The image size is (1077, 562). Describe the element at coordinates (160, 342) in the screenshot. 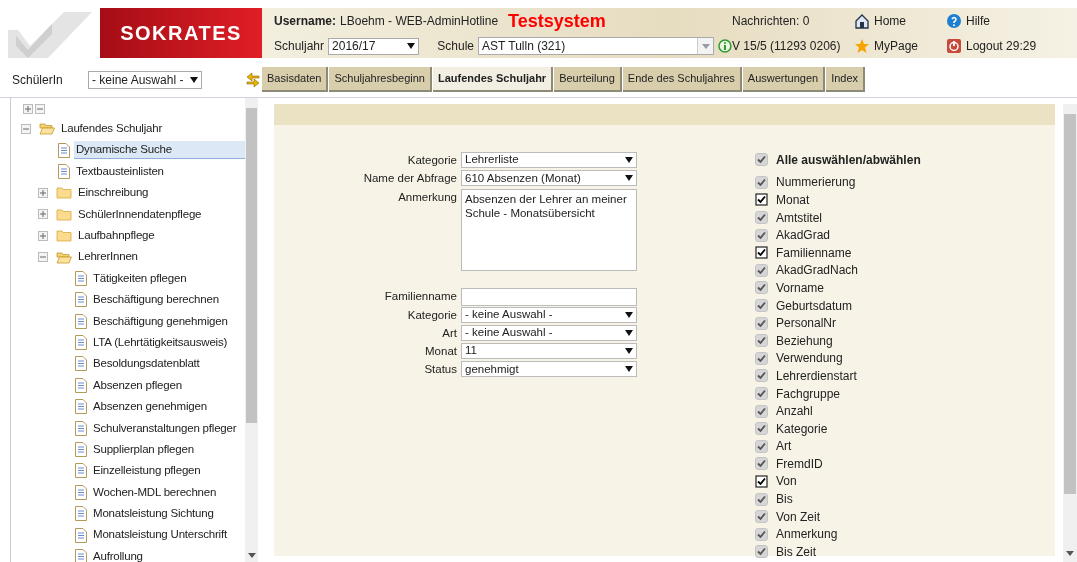

I see `tree-item: LTA (Lehrtätigkeitsausweis)` at that location.